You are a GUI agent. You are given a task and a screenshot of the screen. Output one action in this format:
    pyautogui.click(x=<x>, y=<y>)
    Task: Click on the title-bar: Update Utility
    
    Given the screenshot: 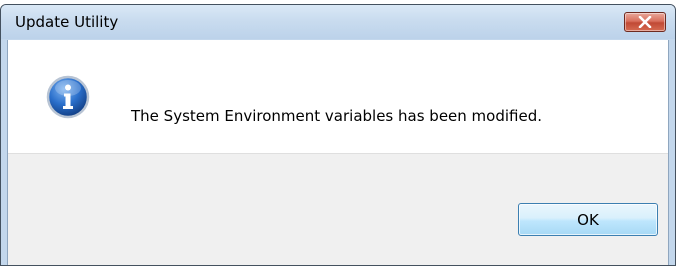 What is the action you would take?
    pyautogui.click(x=338, y=22)
    